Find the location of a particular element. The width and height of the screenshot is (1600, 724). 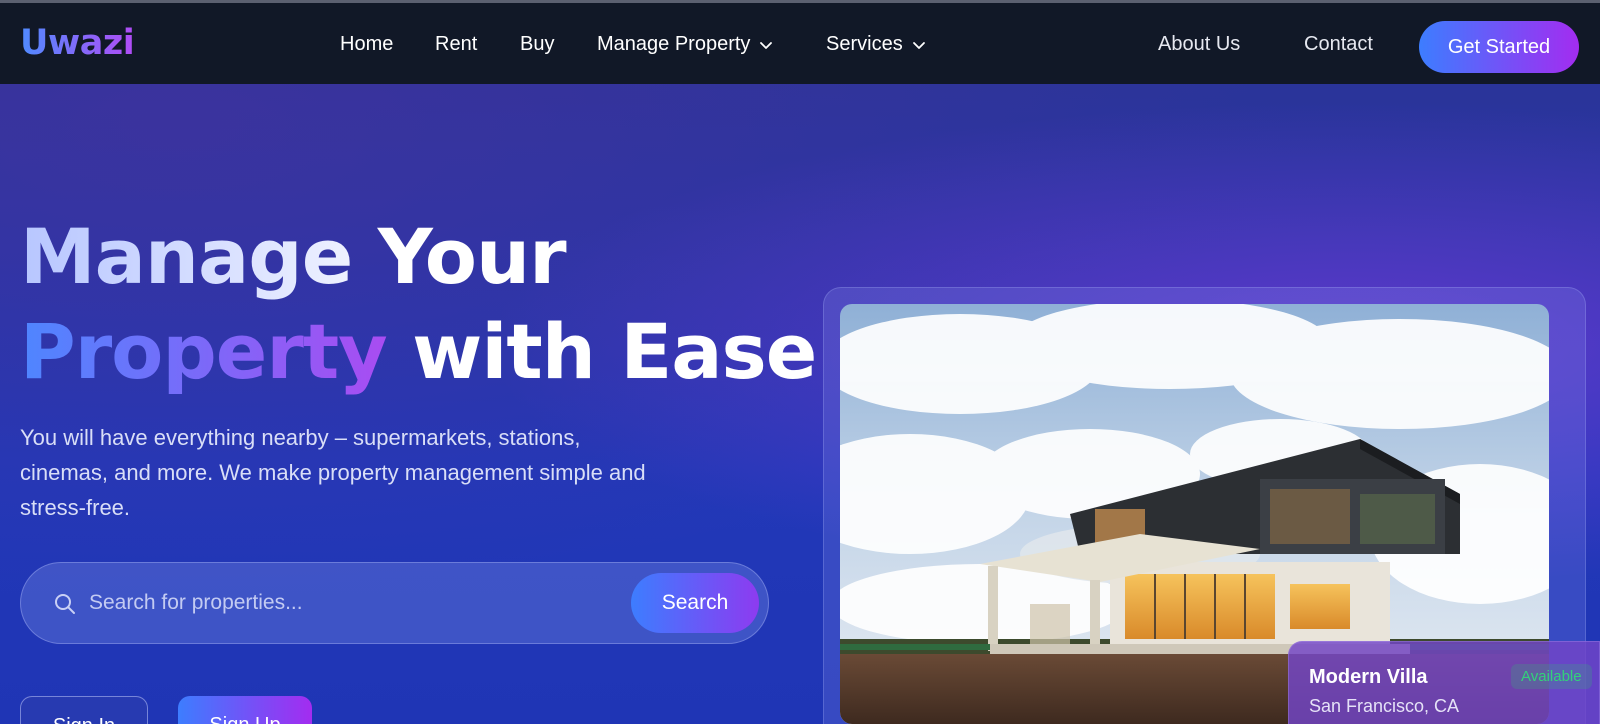

get-started-button: Get Started is located at coordinates (1499, 47).